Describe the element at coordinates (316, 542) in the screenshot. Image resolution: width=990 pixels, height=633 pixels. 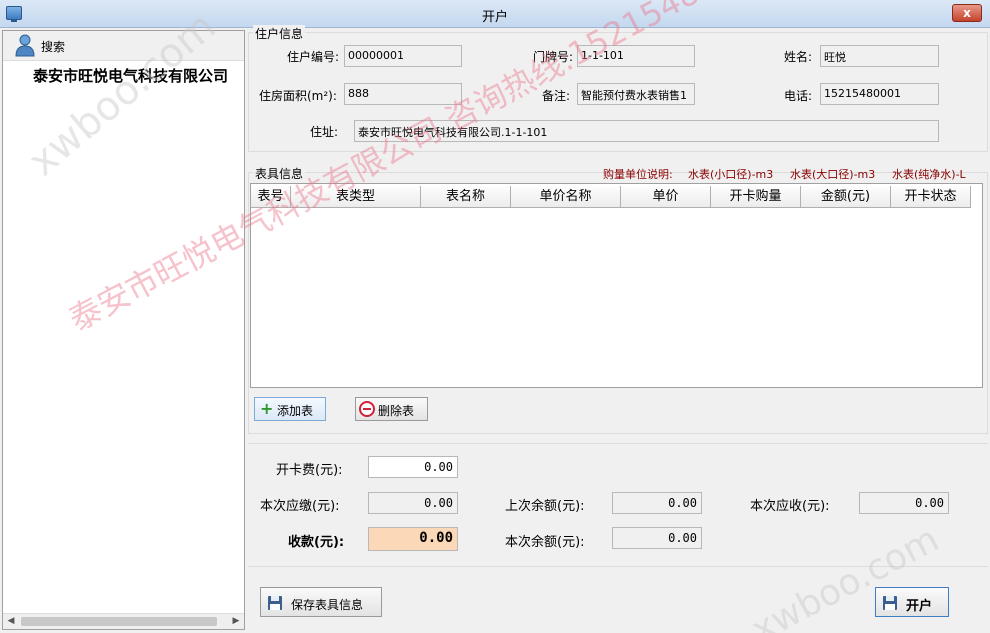
I see `collect-label: 收款(元):` at that location.